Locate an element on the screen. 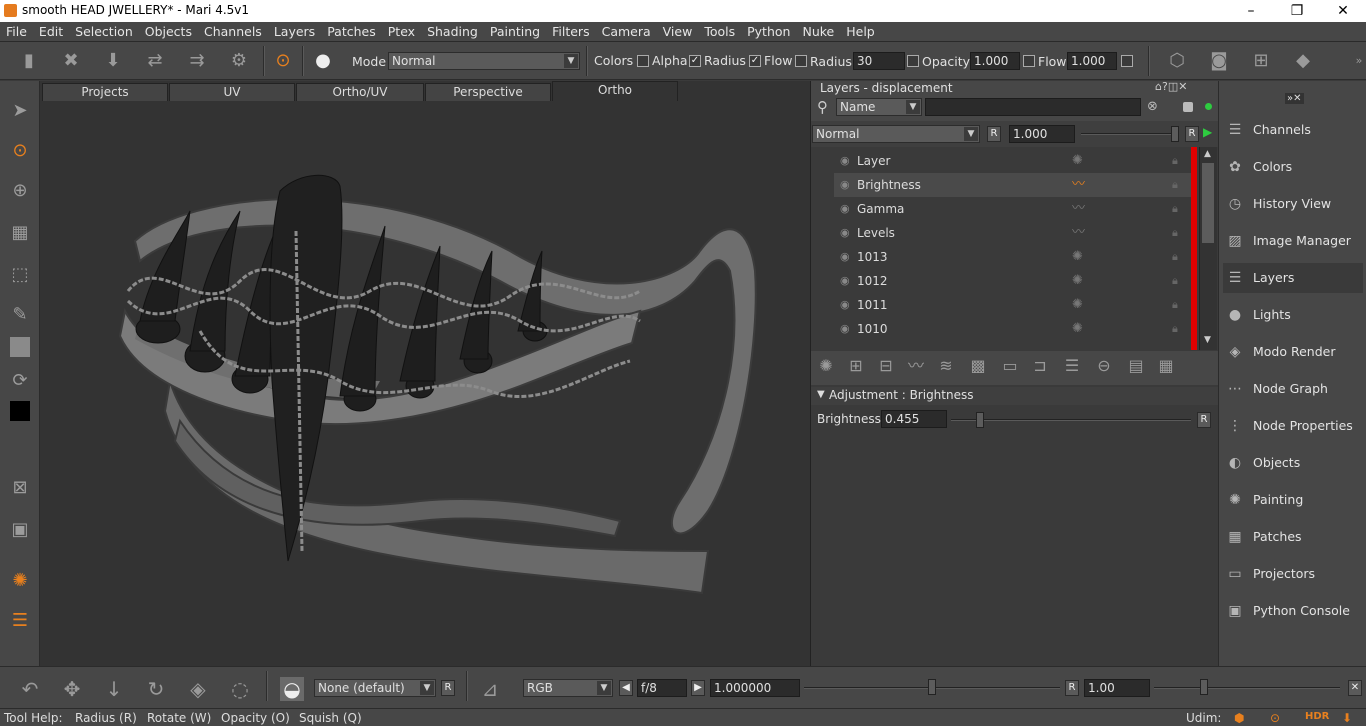 This screenshot has width=1366, height=726. menu-camera: Camera is located at coordinates (626, 32).